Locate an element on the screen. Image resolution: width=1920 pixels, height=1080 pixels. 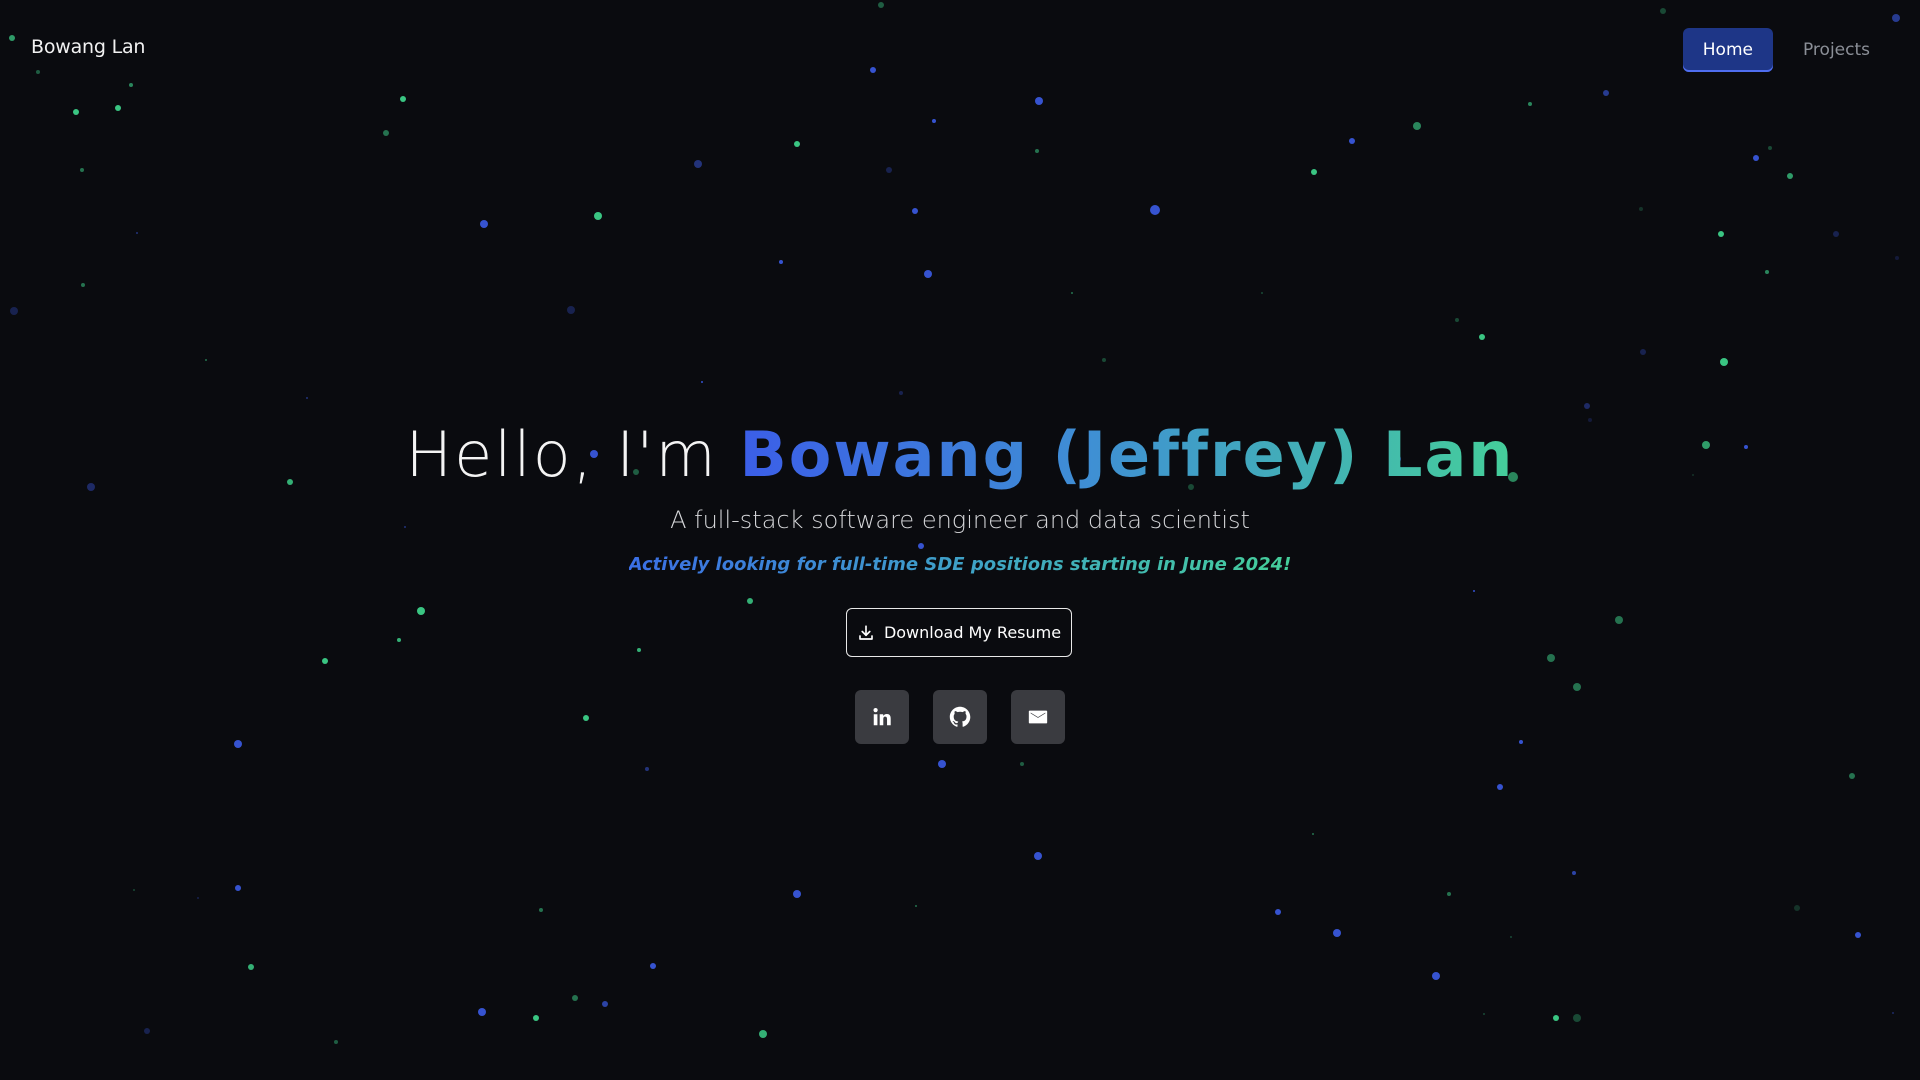
top-nav: Home Projects is located at coordinates (1786, 50).